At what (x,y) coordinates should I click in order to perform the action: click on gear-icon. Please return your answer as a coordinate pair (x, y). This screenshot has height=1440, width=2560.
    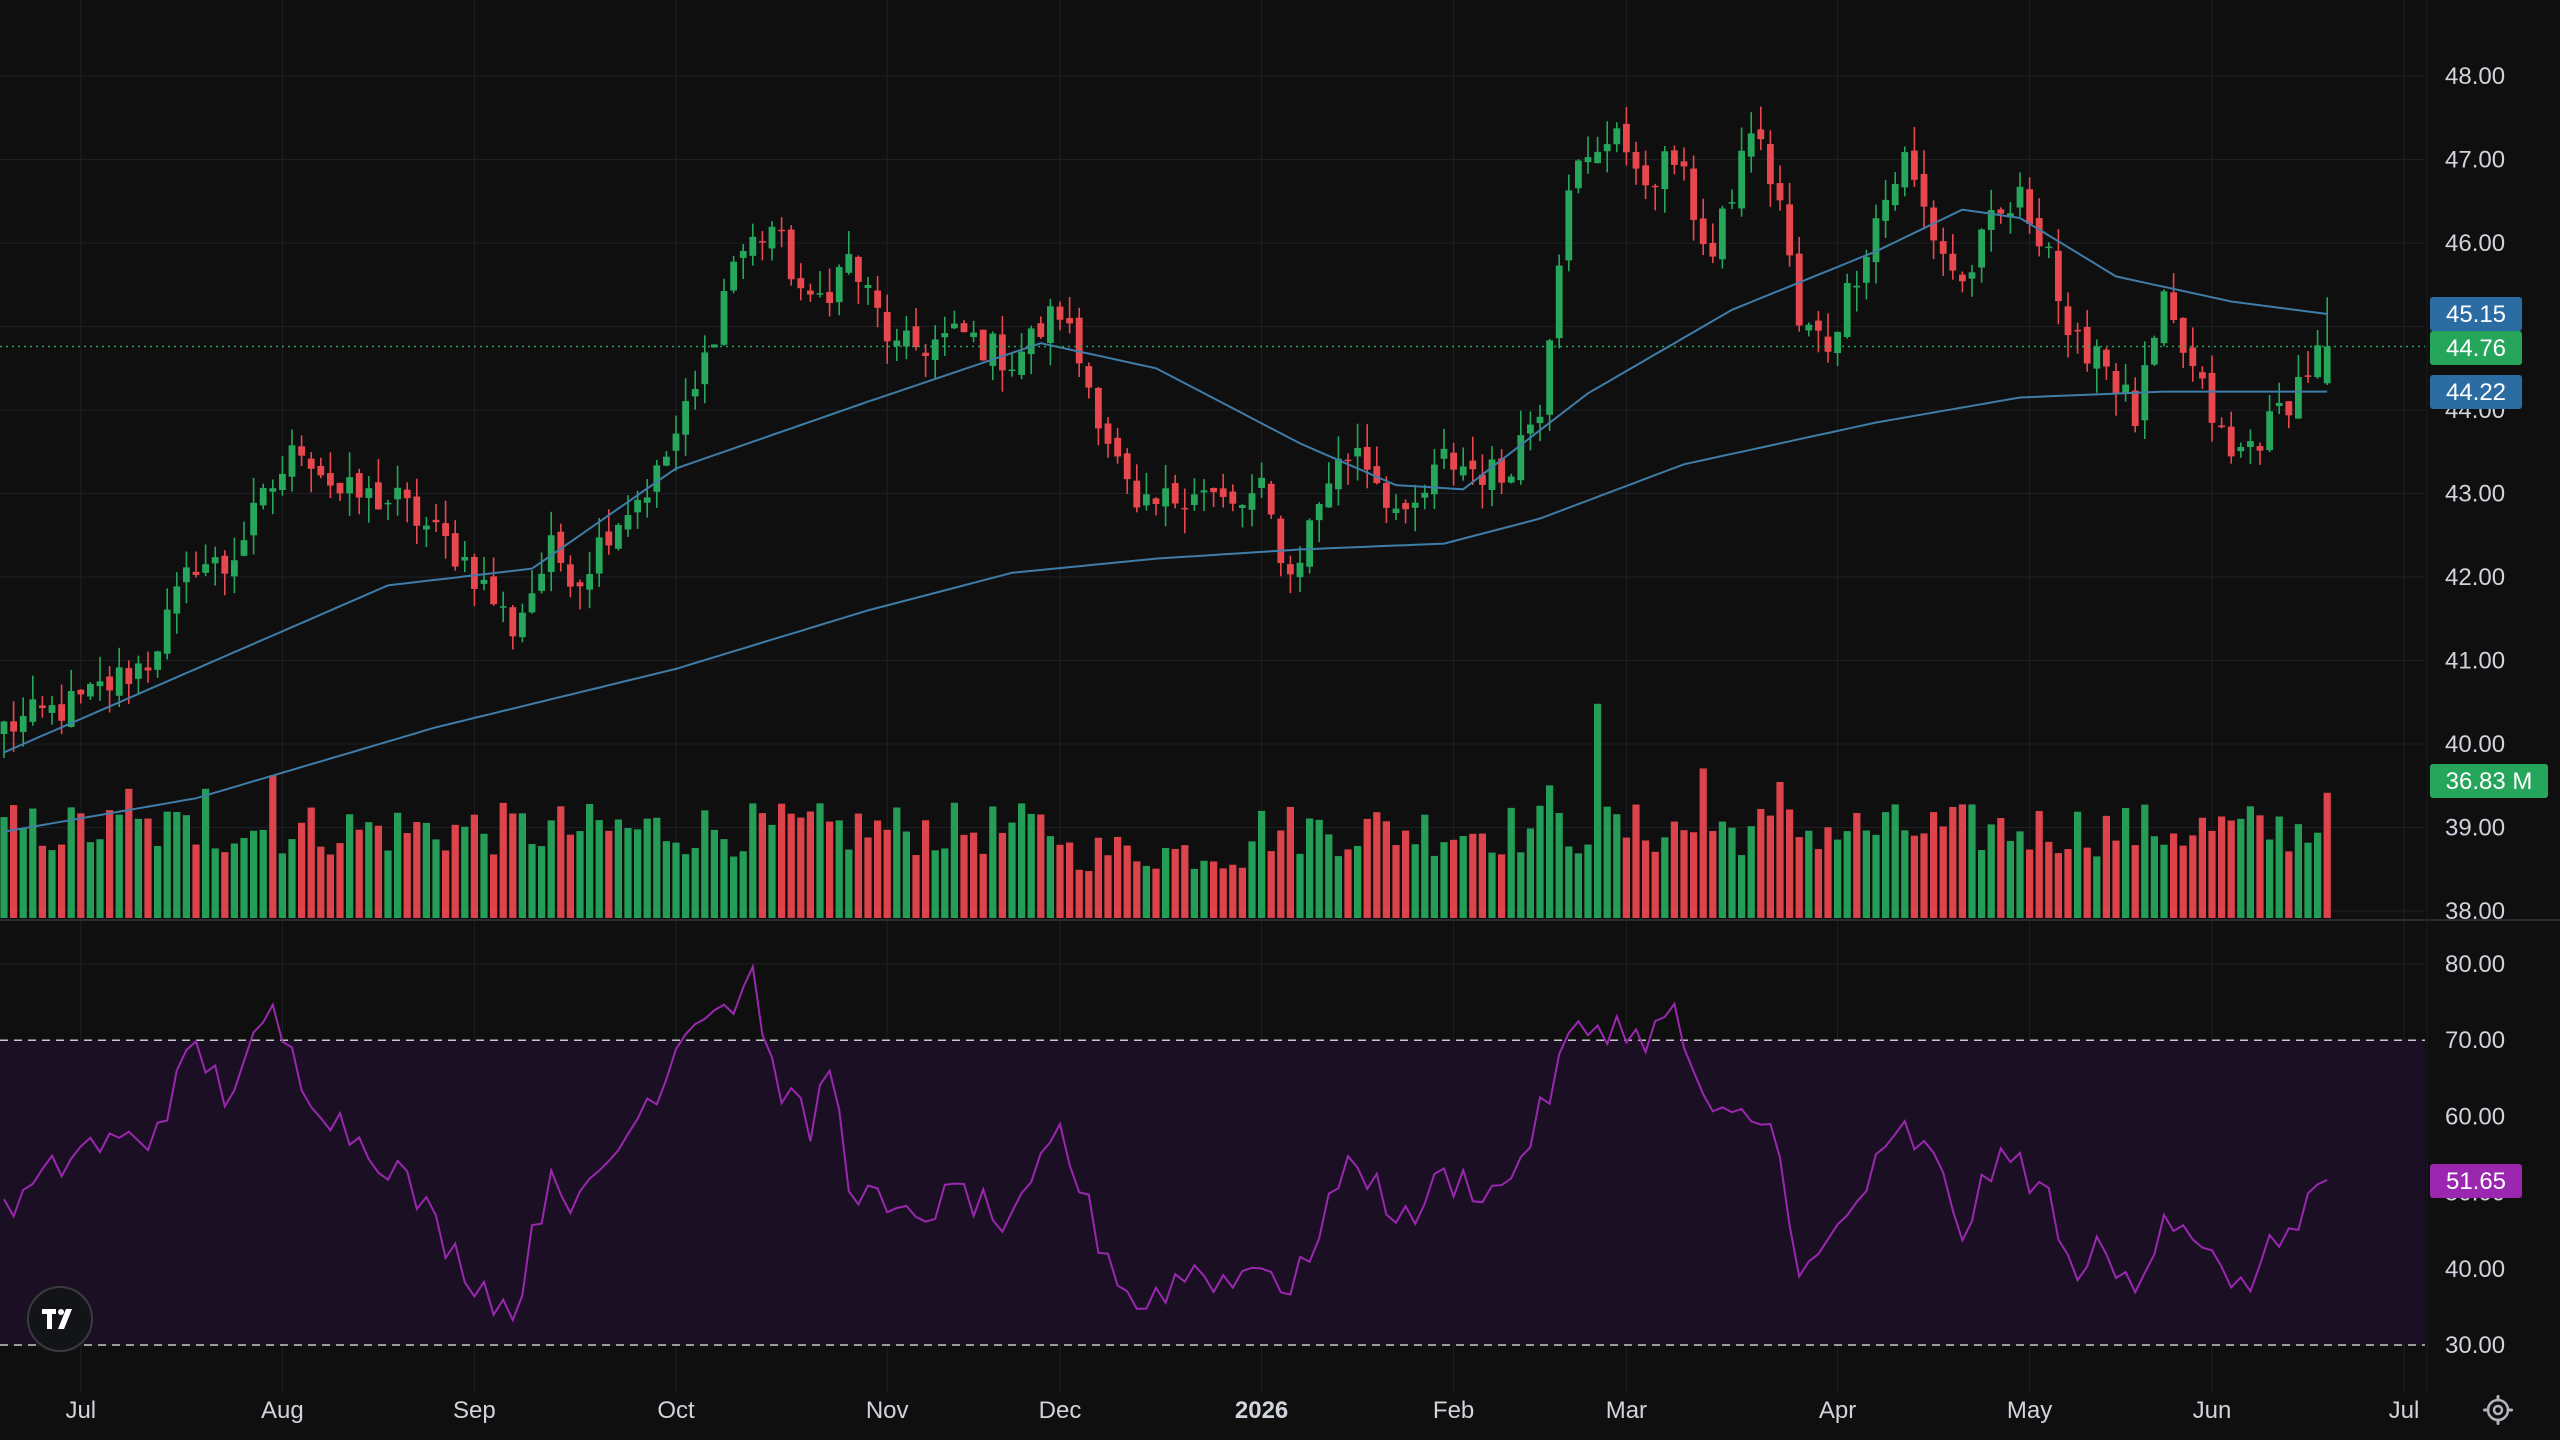
    Looking at the image, I should click on (2498, 1410).